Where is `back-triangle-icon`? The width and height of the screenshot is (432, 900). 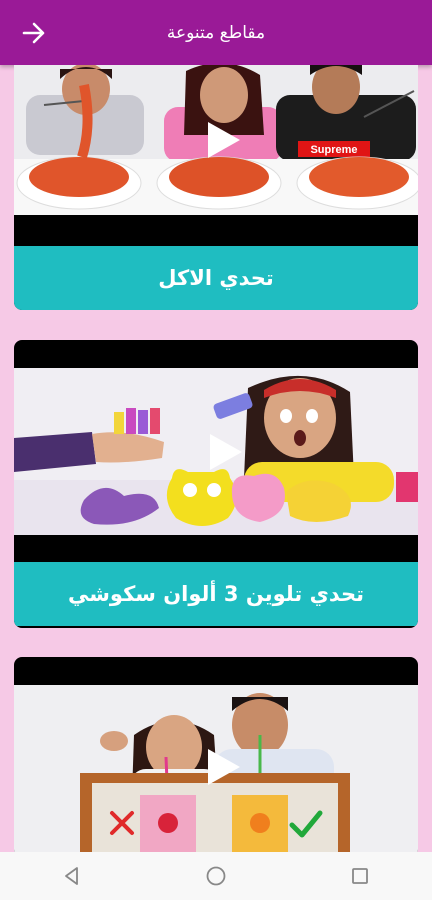
back-triangle-icon is located at coordinates (71, 876).